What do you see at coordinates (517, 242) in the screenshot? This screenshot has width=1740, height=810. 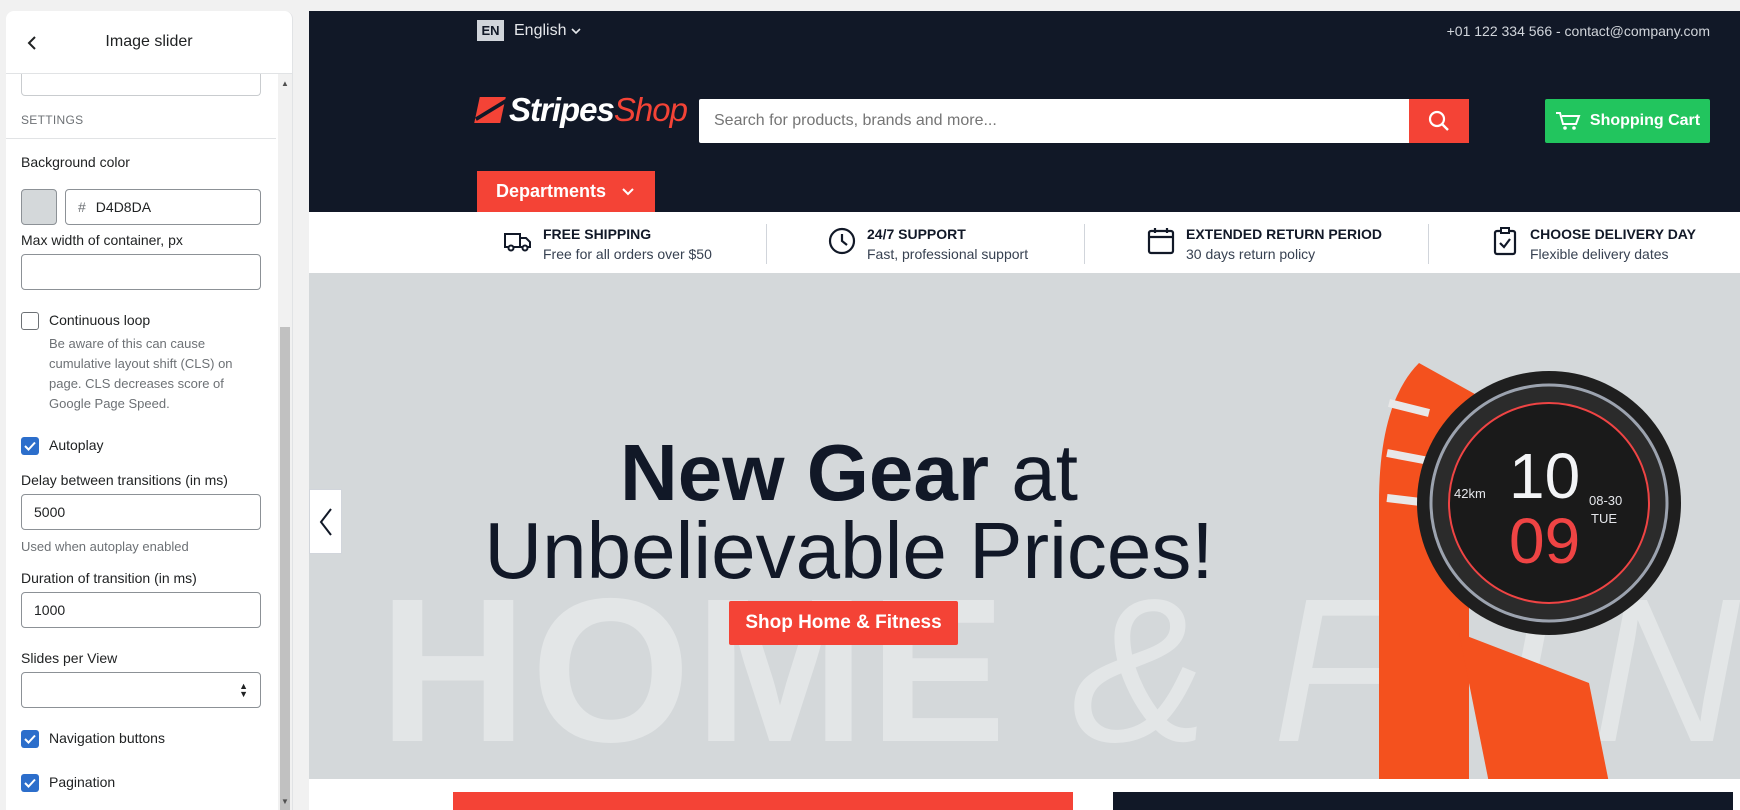 I see `truck-icon` at bounding box center [517, 242].